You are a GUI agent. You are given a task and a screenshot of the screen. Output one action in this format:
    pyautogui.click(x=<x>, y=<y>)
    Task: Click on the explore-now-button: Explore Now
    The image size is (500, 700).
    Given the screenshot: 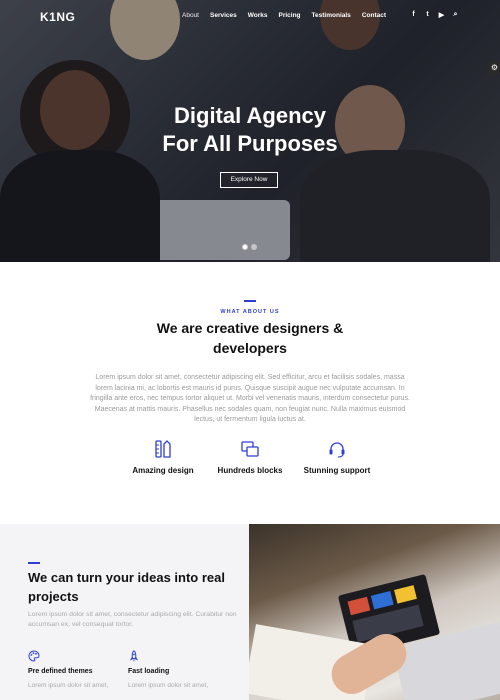 What is the action you would take?
    pyautogui.click(x=249, y=180)
    